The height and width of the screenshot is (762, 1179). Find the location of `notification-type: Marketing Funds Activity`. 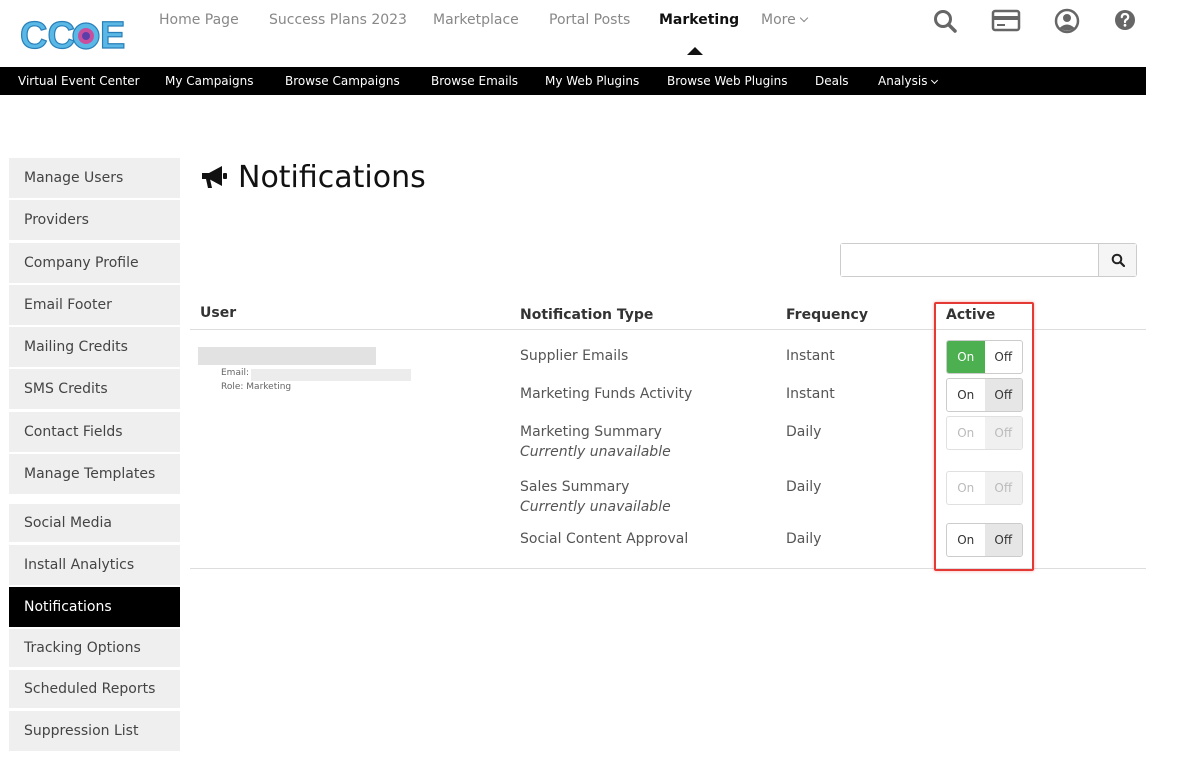

notification-type: Marketing Funds Activity is located at coordinates (606, 394).